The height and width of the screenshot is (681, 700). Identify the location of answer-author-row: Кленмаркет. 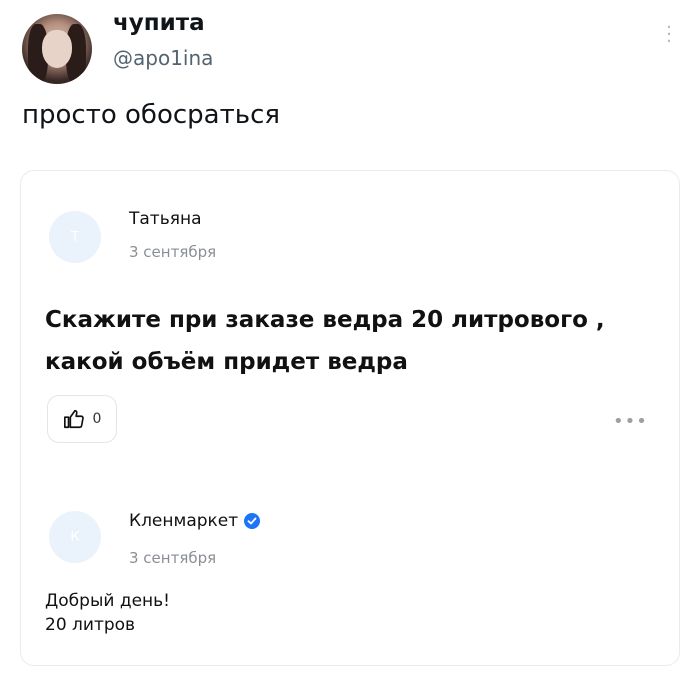
(195, 521).